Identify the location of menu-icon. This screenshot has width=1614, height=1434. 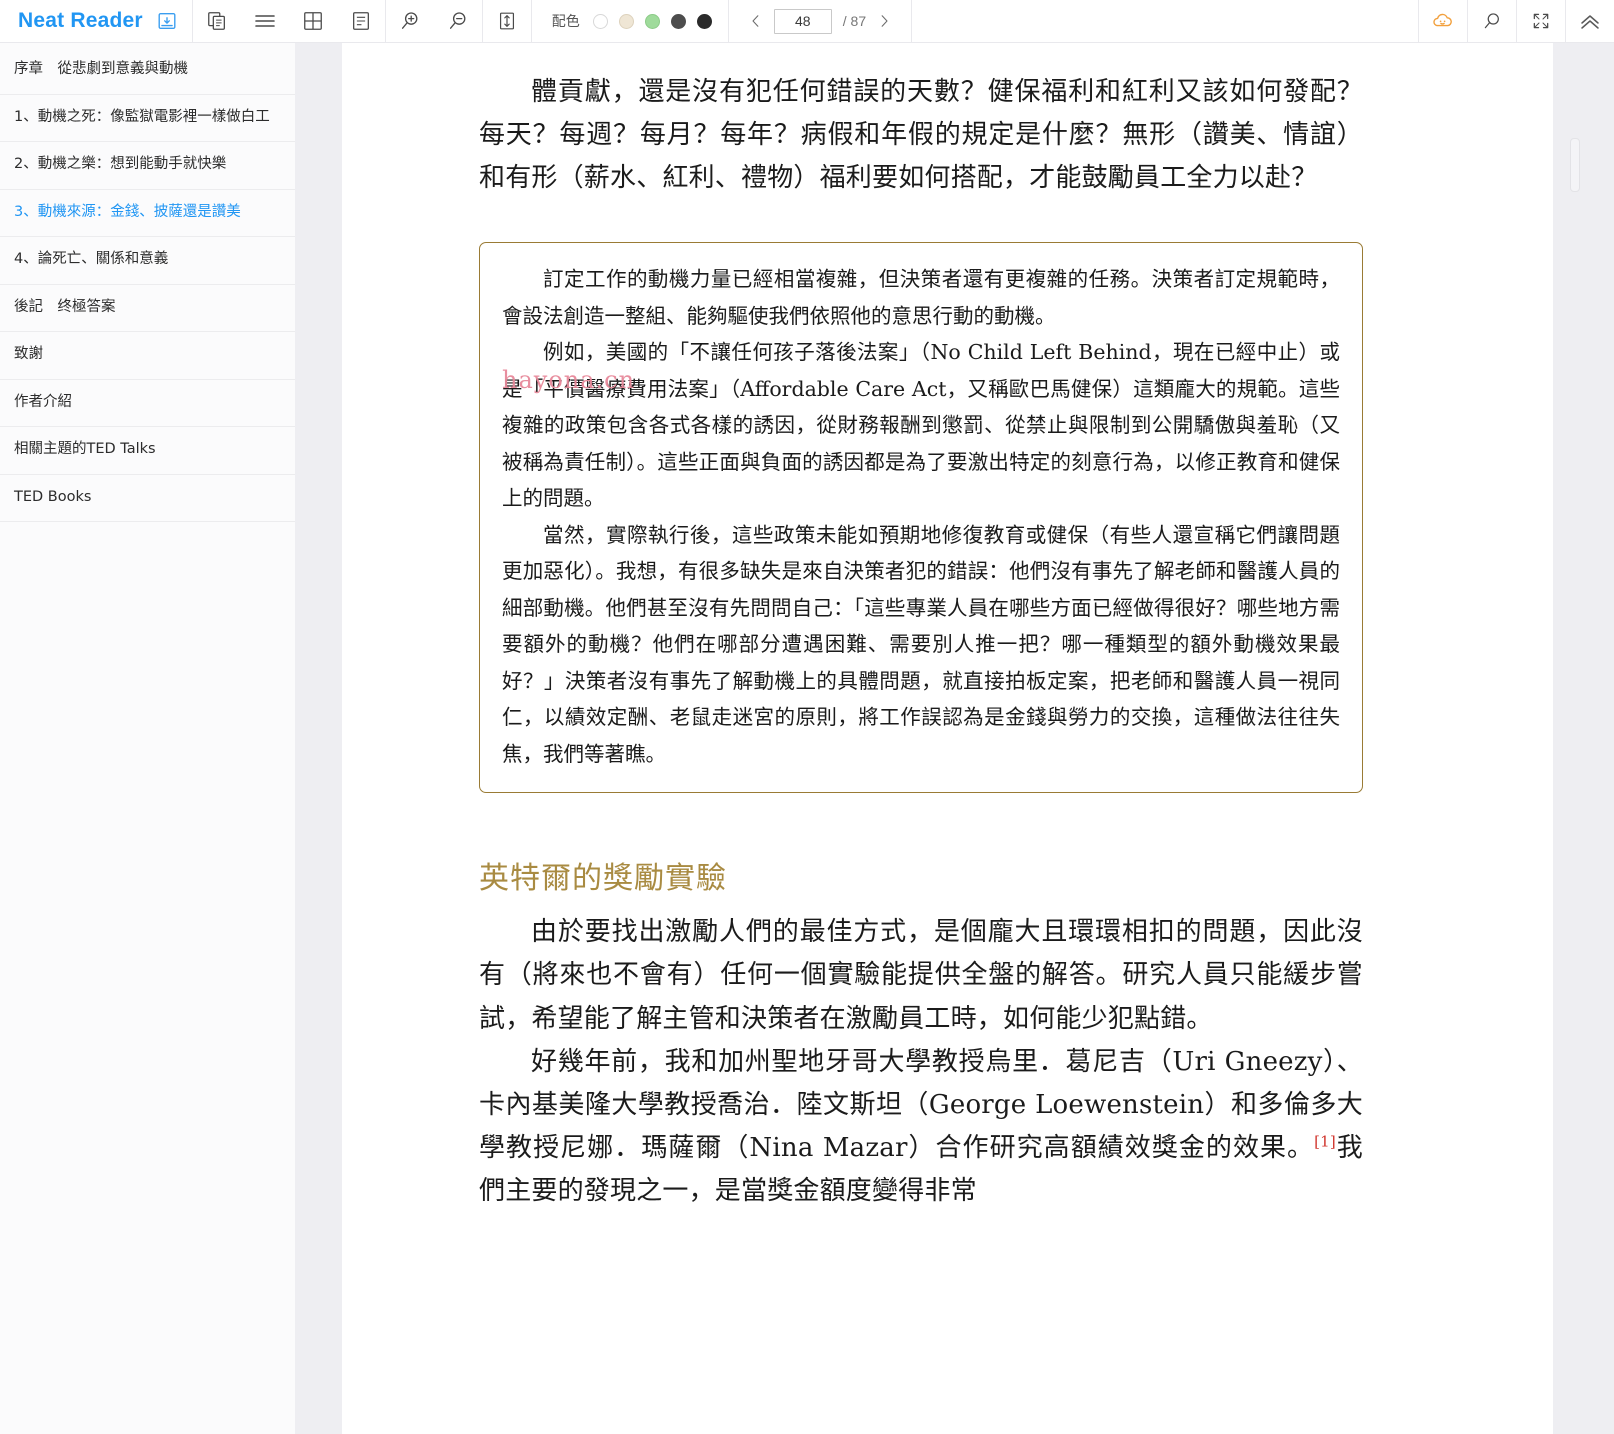
(265, 21).